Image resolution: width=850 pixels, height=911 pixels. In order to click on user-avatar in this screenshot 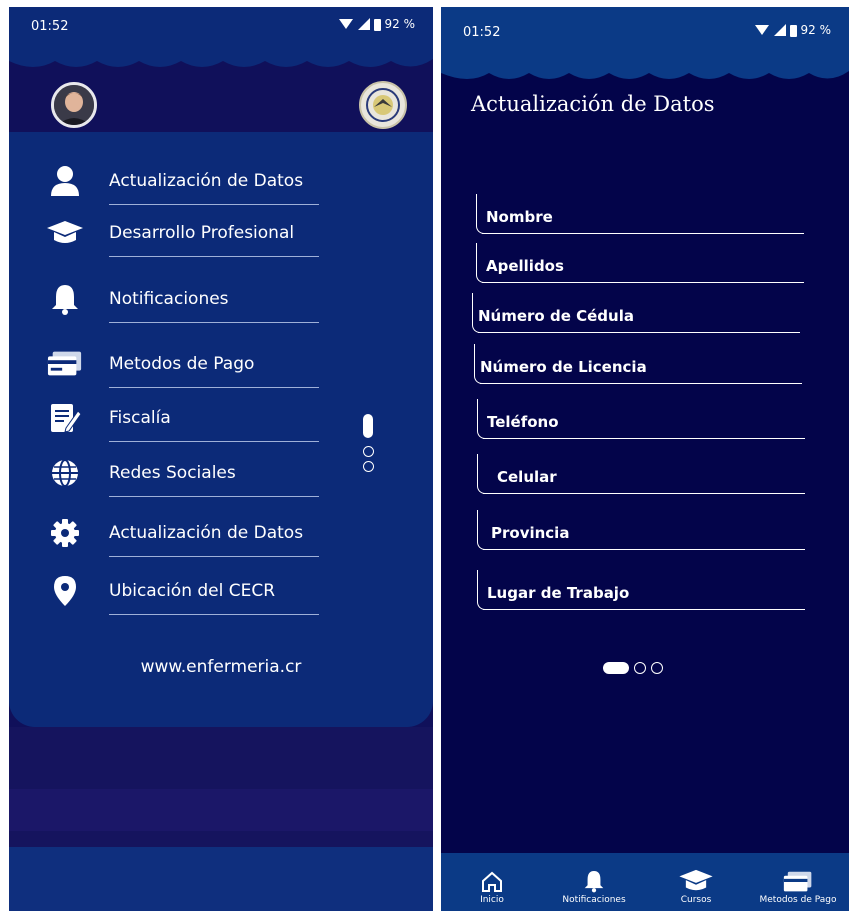, I will do `click(74, 105)`.